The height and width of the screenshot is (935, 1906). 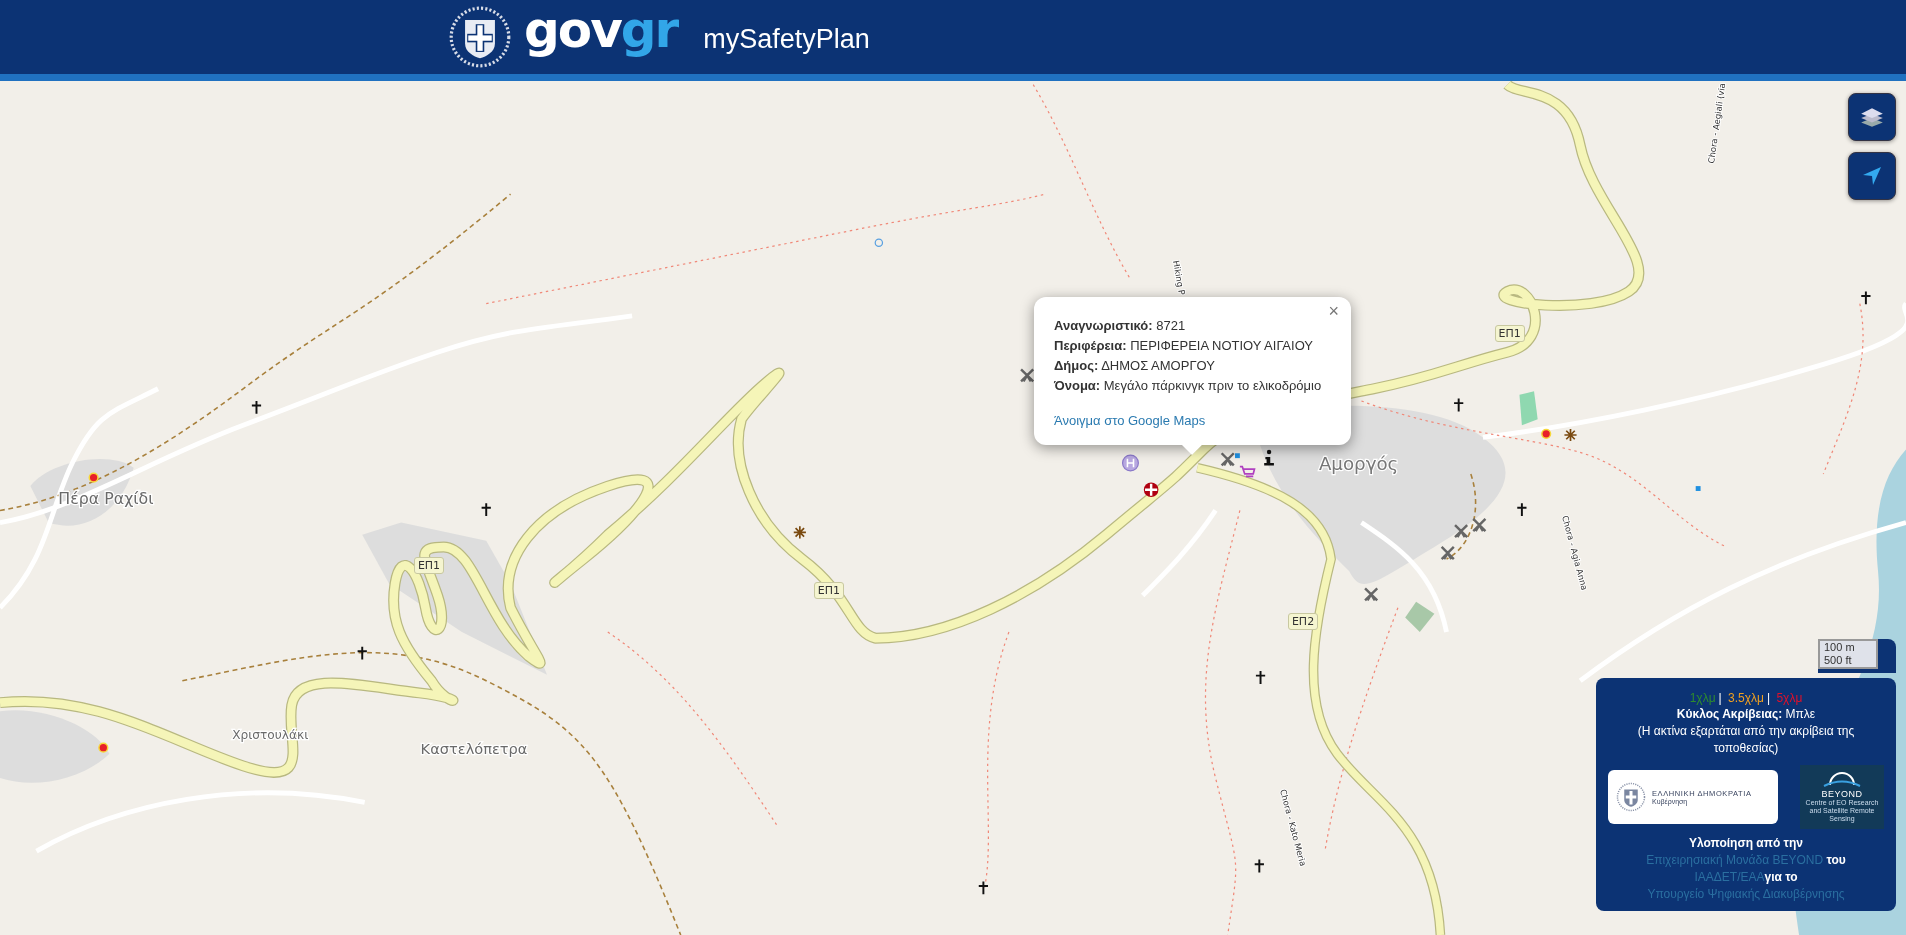 What do you see at coordinates (1848, 661) in the screenshot?
I see `scale-label: 500 ft` at bounding box center [1848, 661].